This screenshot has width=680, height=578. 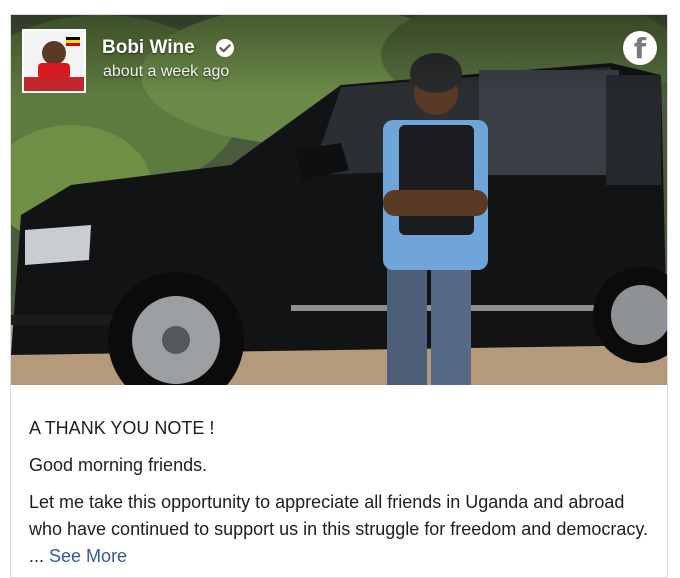 What do you see at coordinates (225, 48) in the screenshot?
I see `verified-badge-icon` at bounding box center [225, 48].